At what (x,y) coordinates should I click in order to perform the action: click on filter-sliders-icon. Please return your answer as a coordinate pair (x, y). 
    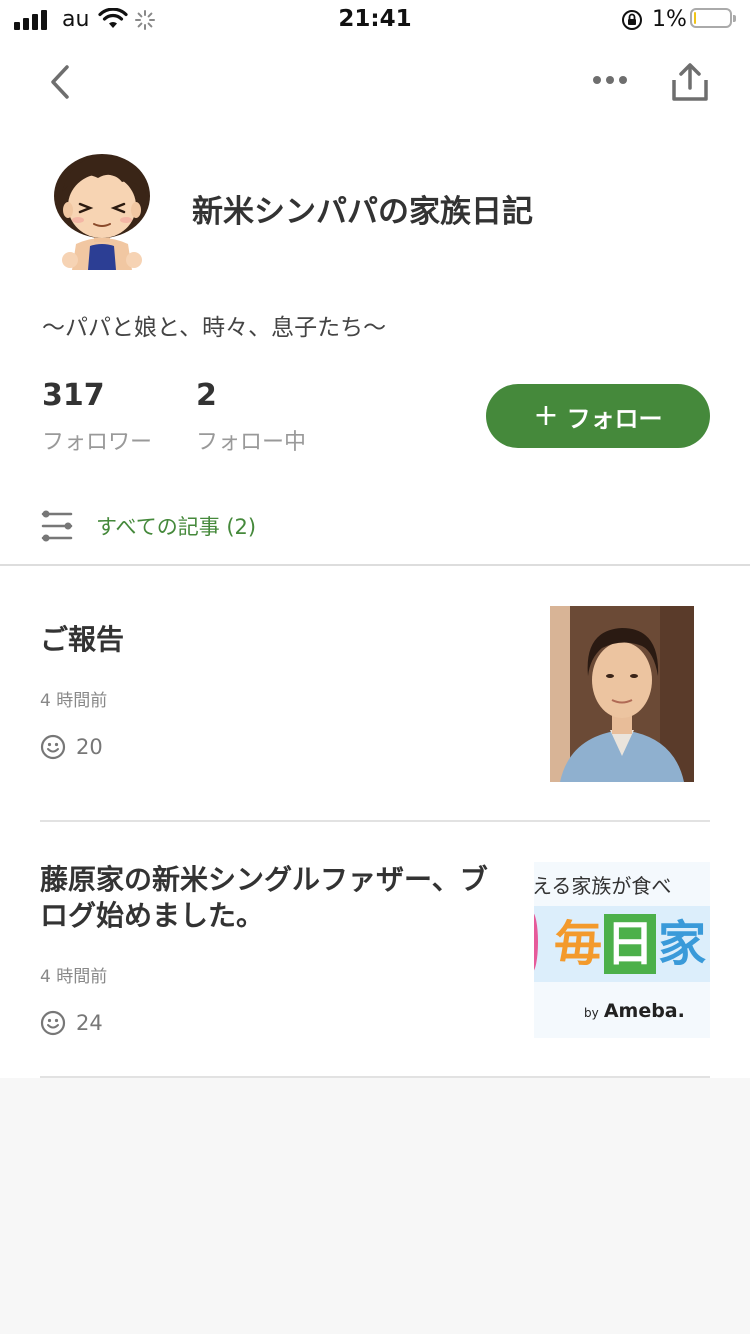
    Looking at the image, I should click on (57, 526).